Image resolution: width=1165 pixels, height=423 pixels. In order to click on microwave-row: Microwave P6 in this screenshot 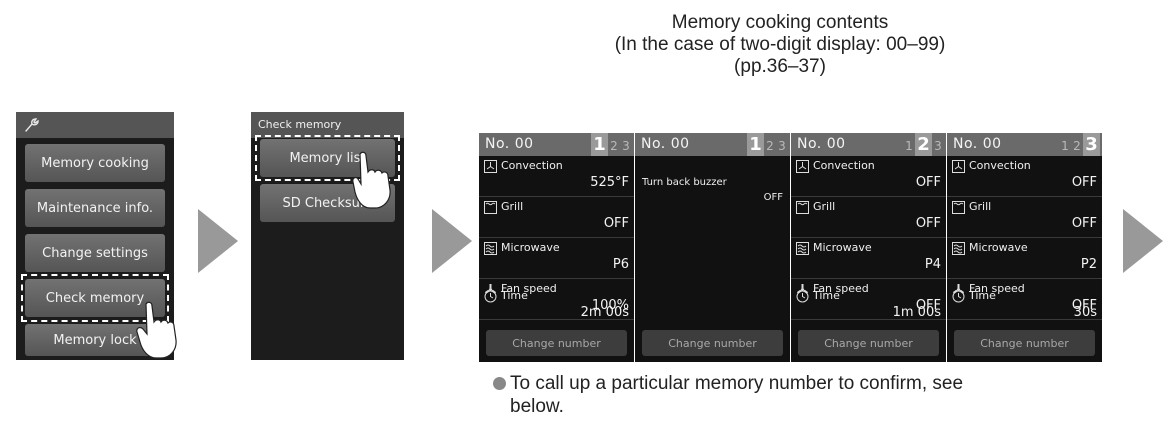, I will do `click(556, 258)`.